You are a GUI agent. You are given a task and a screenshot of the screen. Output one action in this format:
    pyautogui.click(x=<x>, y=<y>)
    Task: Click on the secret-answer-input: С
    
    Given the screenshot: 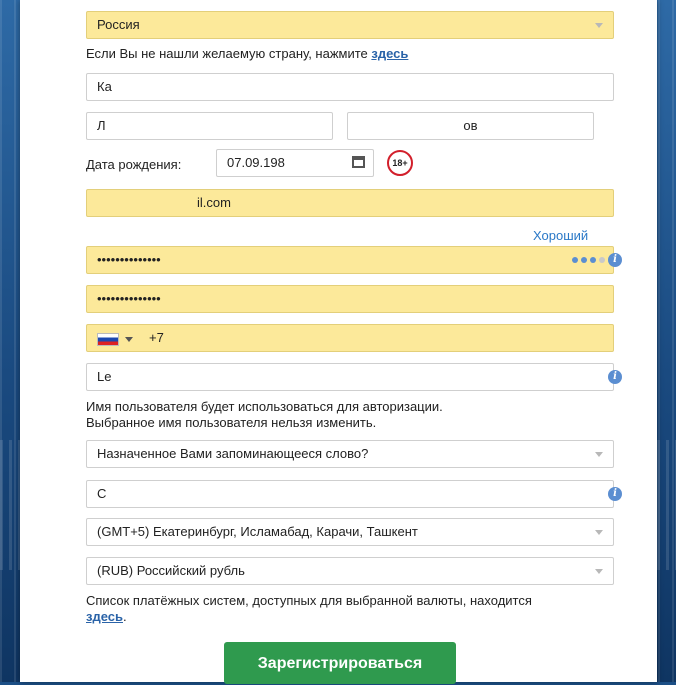 What is the action you would take?
    pyautogui.click(x=350, y=494)
    